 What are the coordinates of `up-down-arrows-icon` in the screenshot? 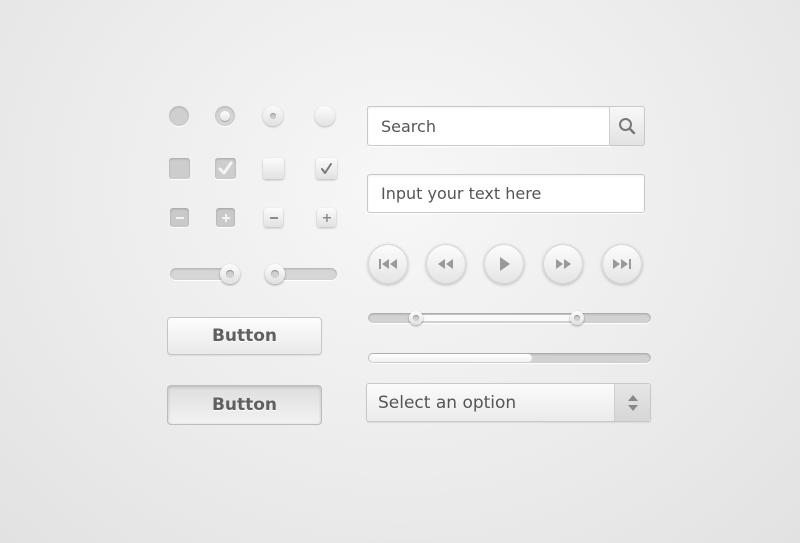 It's located at (632, 402).